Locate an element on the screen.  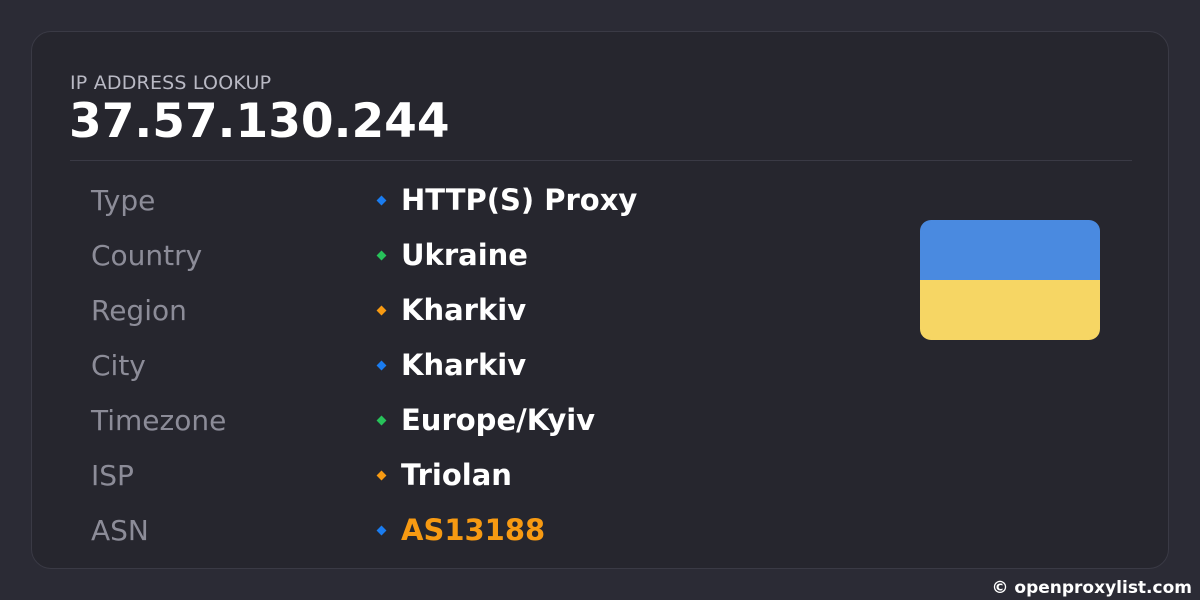
row-label: City is located at coordinates (118, 365).